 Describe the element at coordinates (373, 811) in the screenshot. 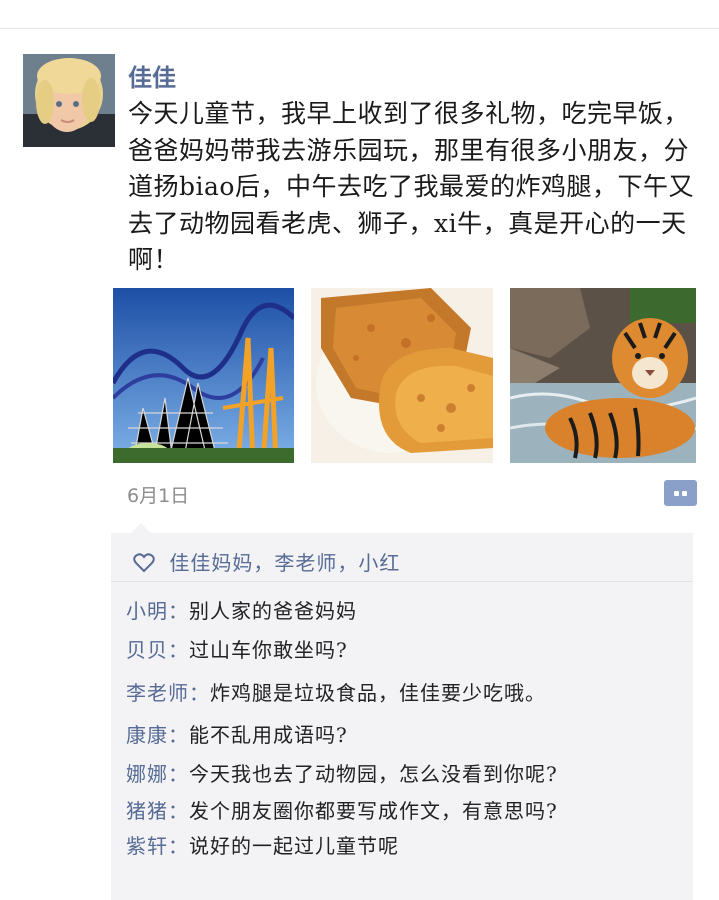

I see `comment-text: 发个朋友圈你都要写成作文，有意思吗?` at that location.